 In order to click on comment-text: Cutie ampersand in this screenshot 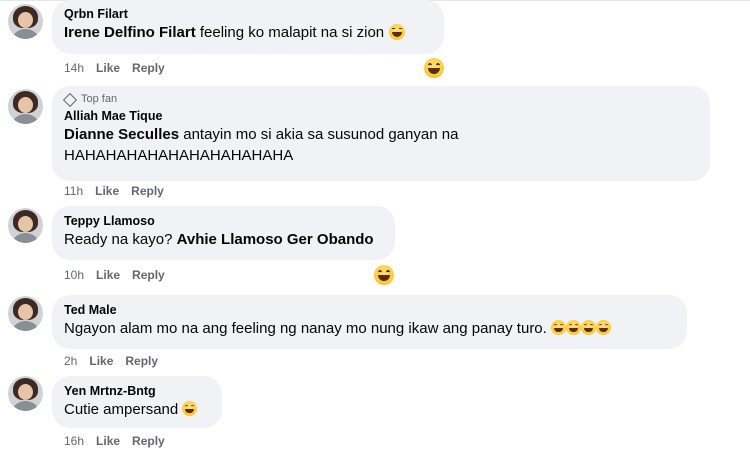, I will do `click(137, 409)`.